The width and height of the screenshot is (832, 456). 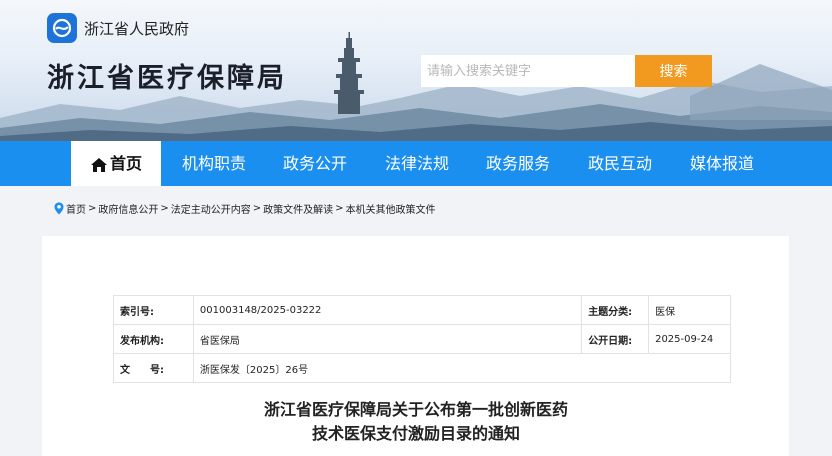 I want to click on document-title-line1: 浙江省医疗保障局关于公布第一批创新医药, so click(x=415, y=409).